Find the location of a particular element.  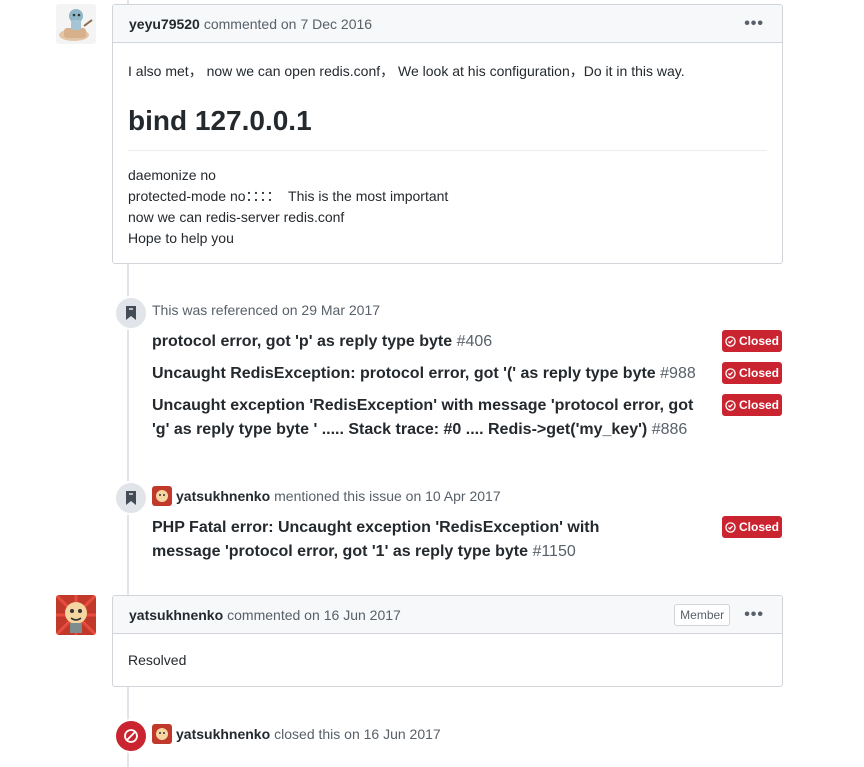

closed-event-line: yatsukhnenko closed this on 16 Jun 2017 is located at coordinates (296, 734).